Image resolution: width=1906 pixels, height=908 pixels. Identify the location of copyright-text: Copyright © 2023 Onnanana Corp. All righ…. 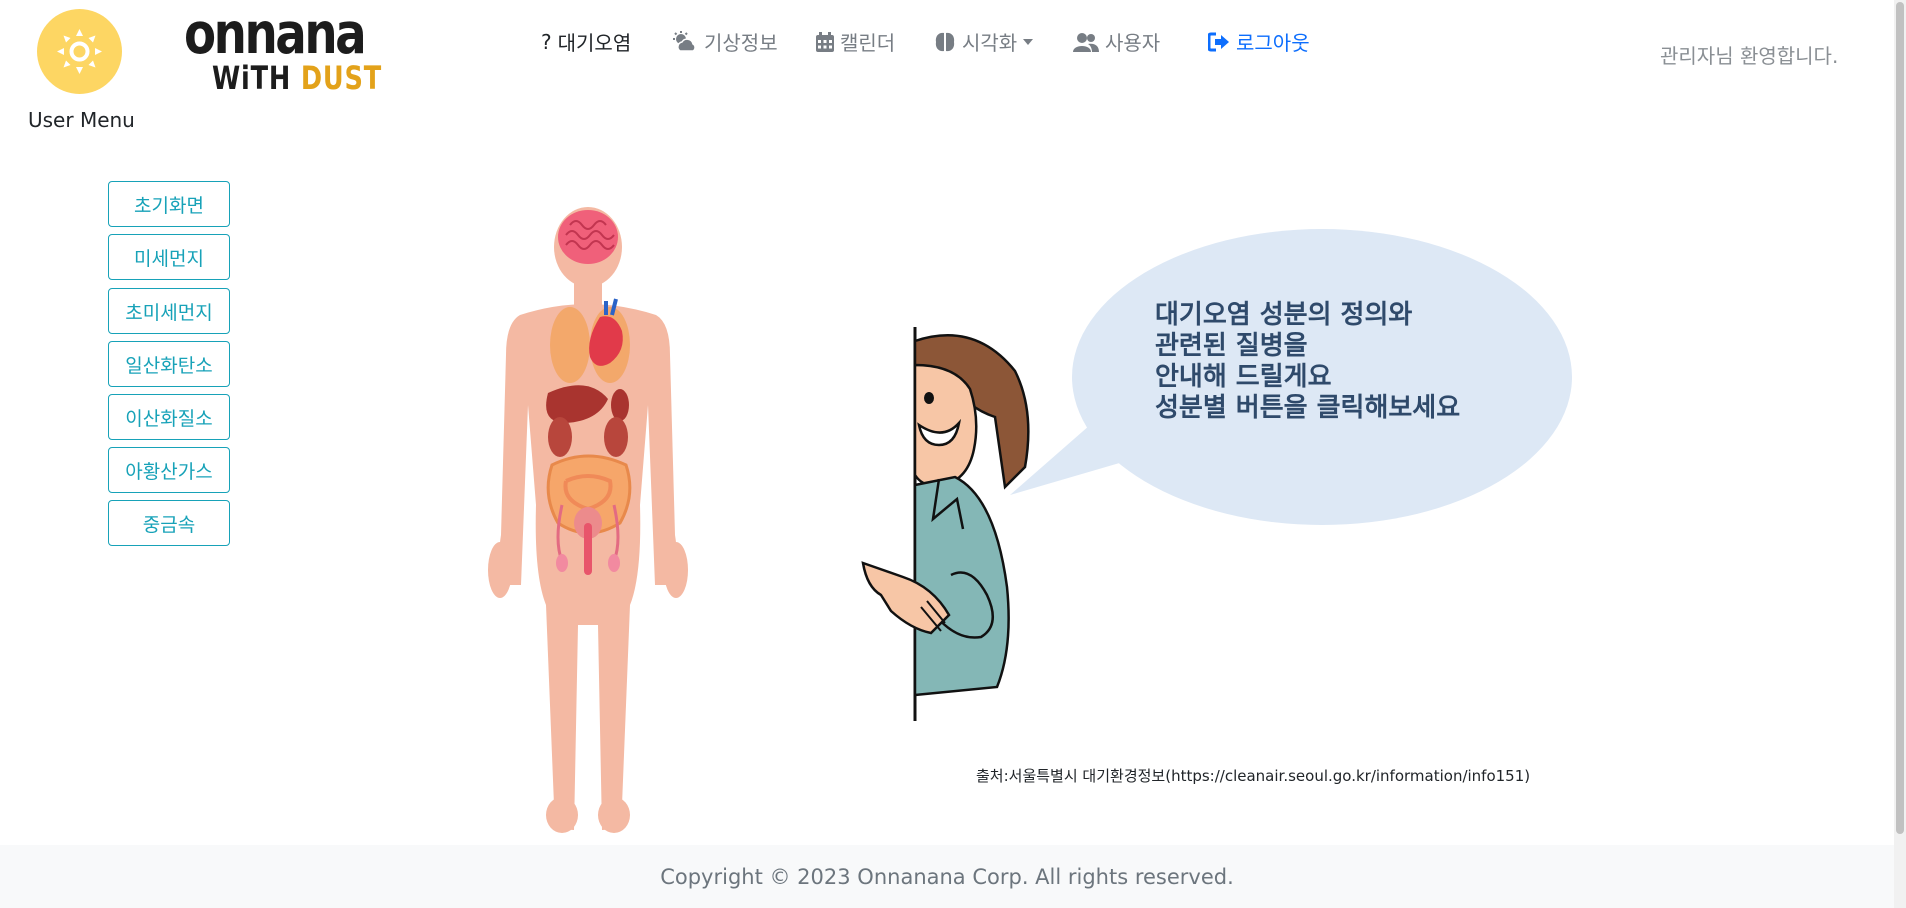
(947, 877).